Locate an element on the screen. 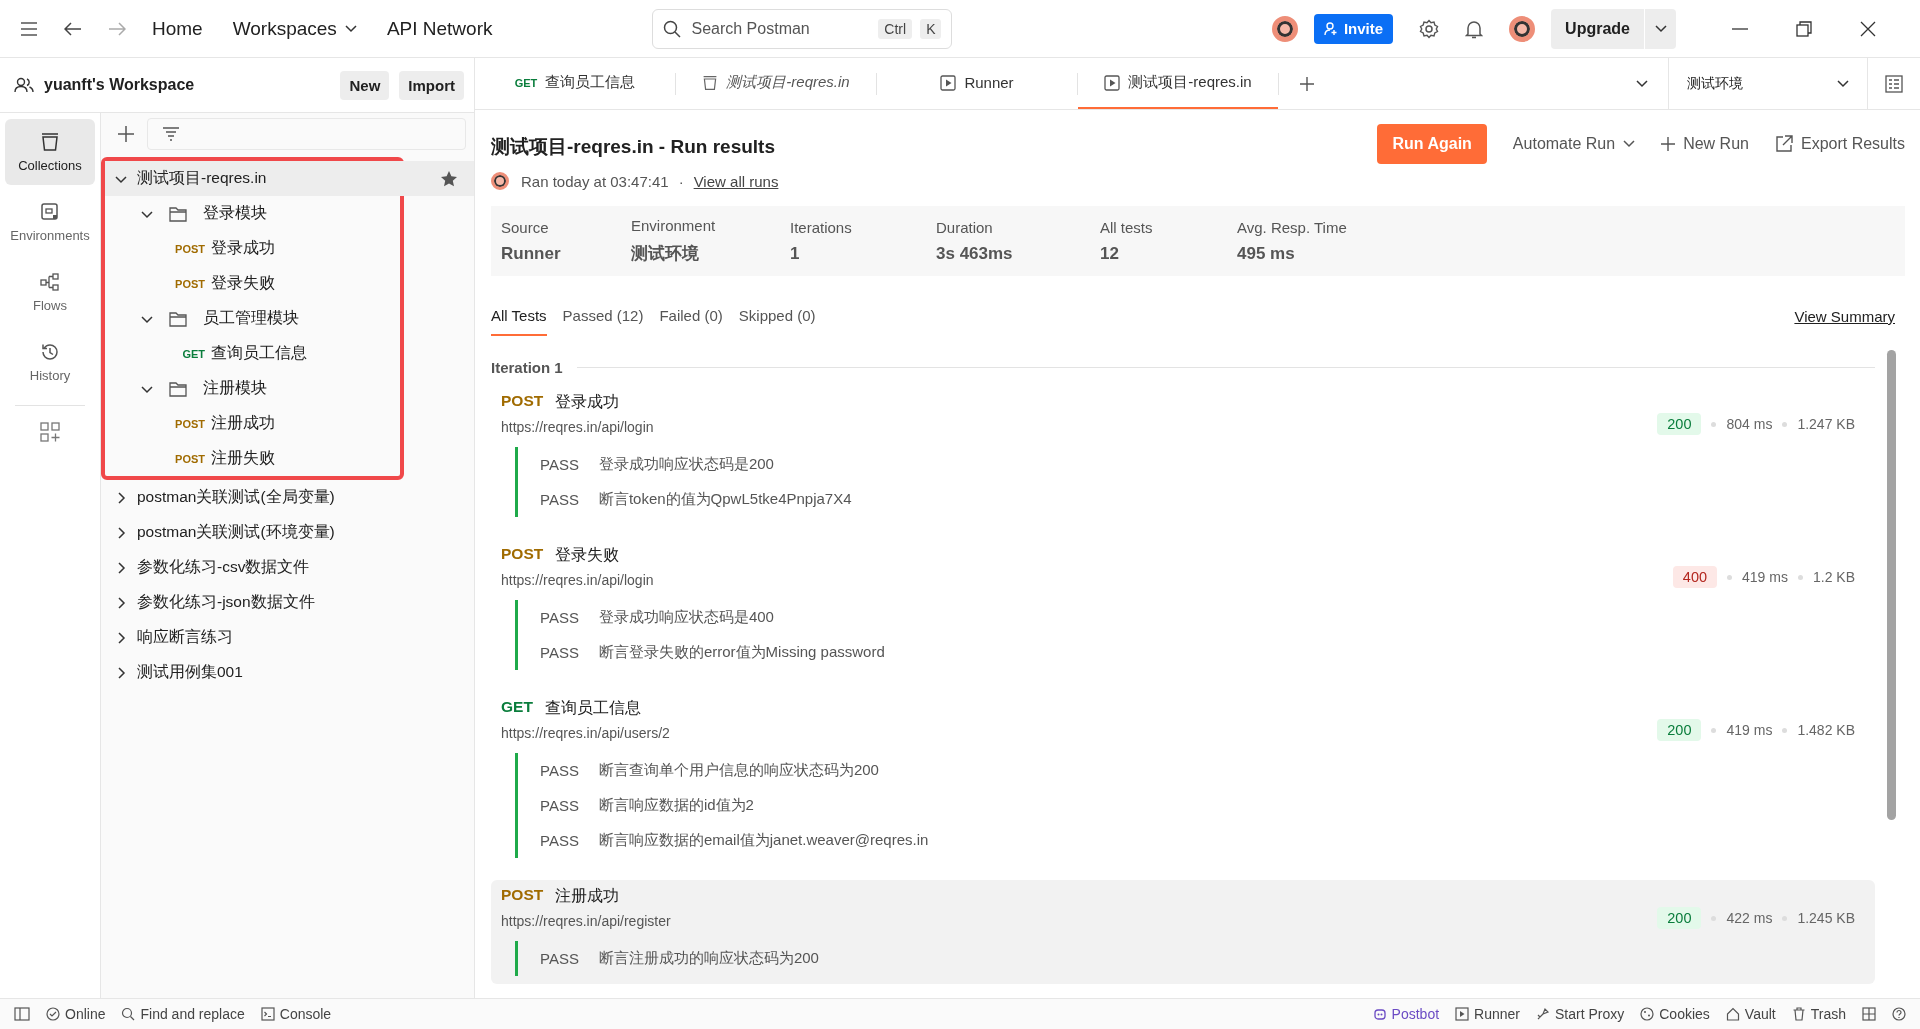  restore-icon is located at coordinates (1804, 28).